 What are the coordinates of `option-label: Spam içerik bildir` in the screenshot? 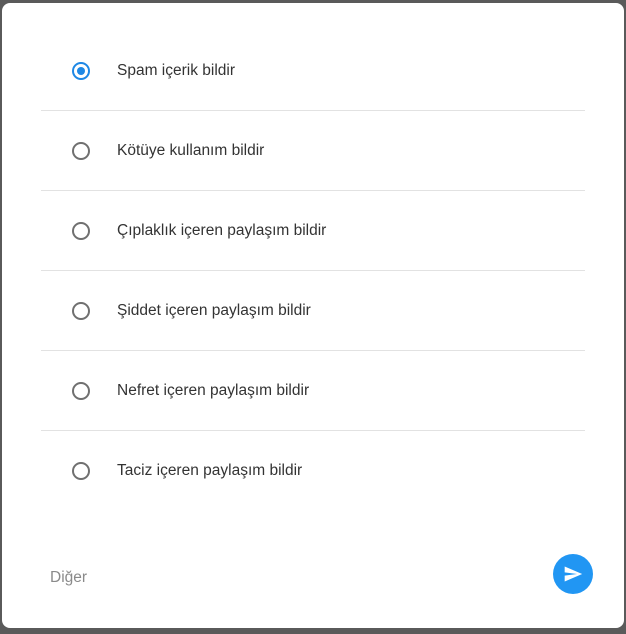 It's located at (176, 70).